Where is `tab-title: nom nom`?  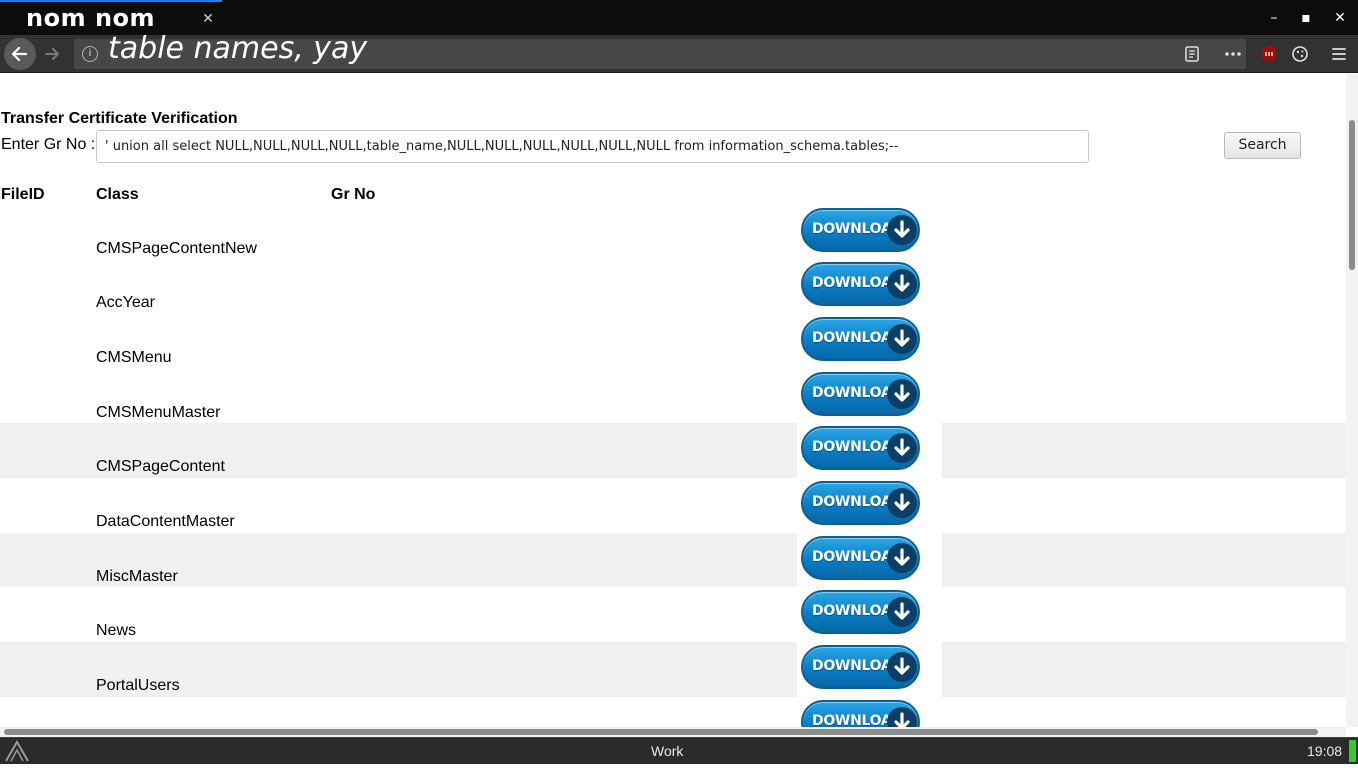 tab-title: nom nom is located at coordinates (91, 18).